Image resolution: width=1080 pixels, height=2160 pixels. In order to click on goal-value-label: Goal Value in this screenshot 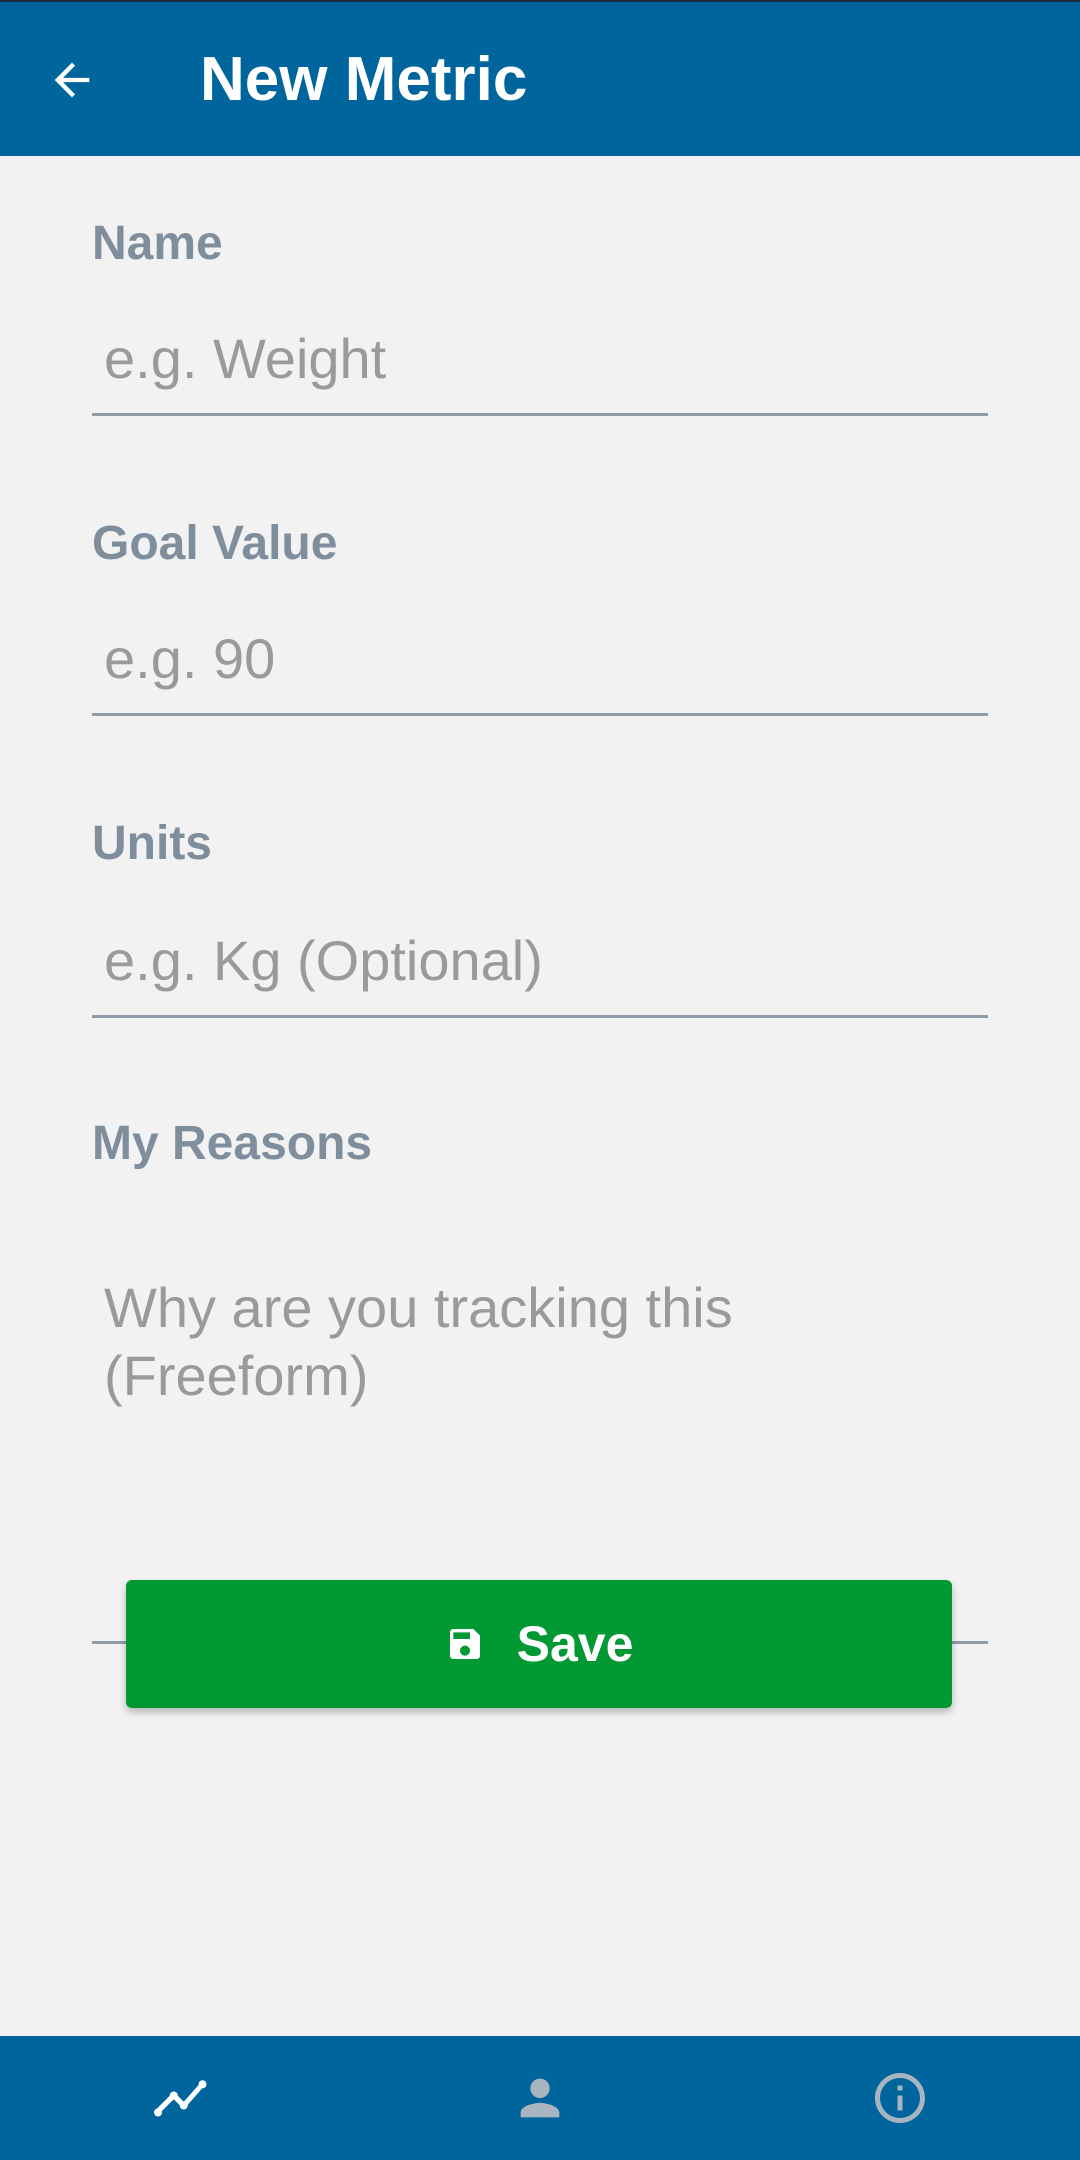, I will do `click(215, 543)`.